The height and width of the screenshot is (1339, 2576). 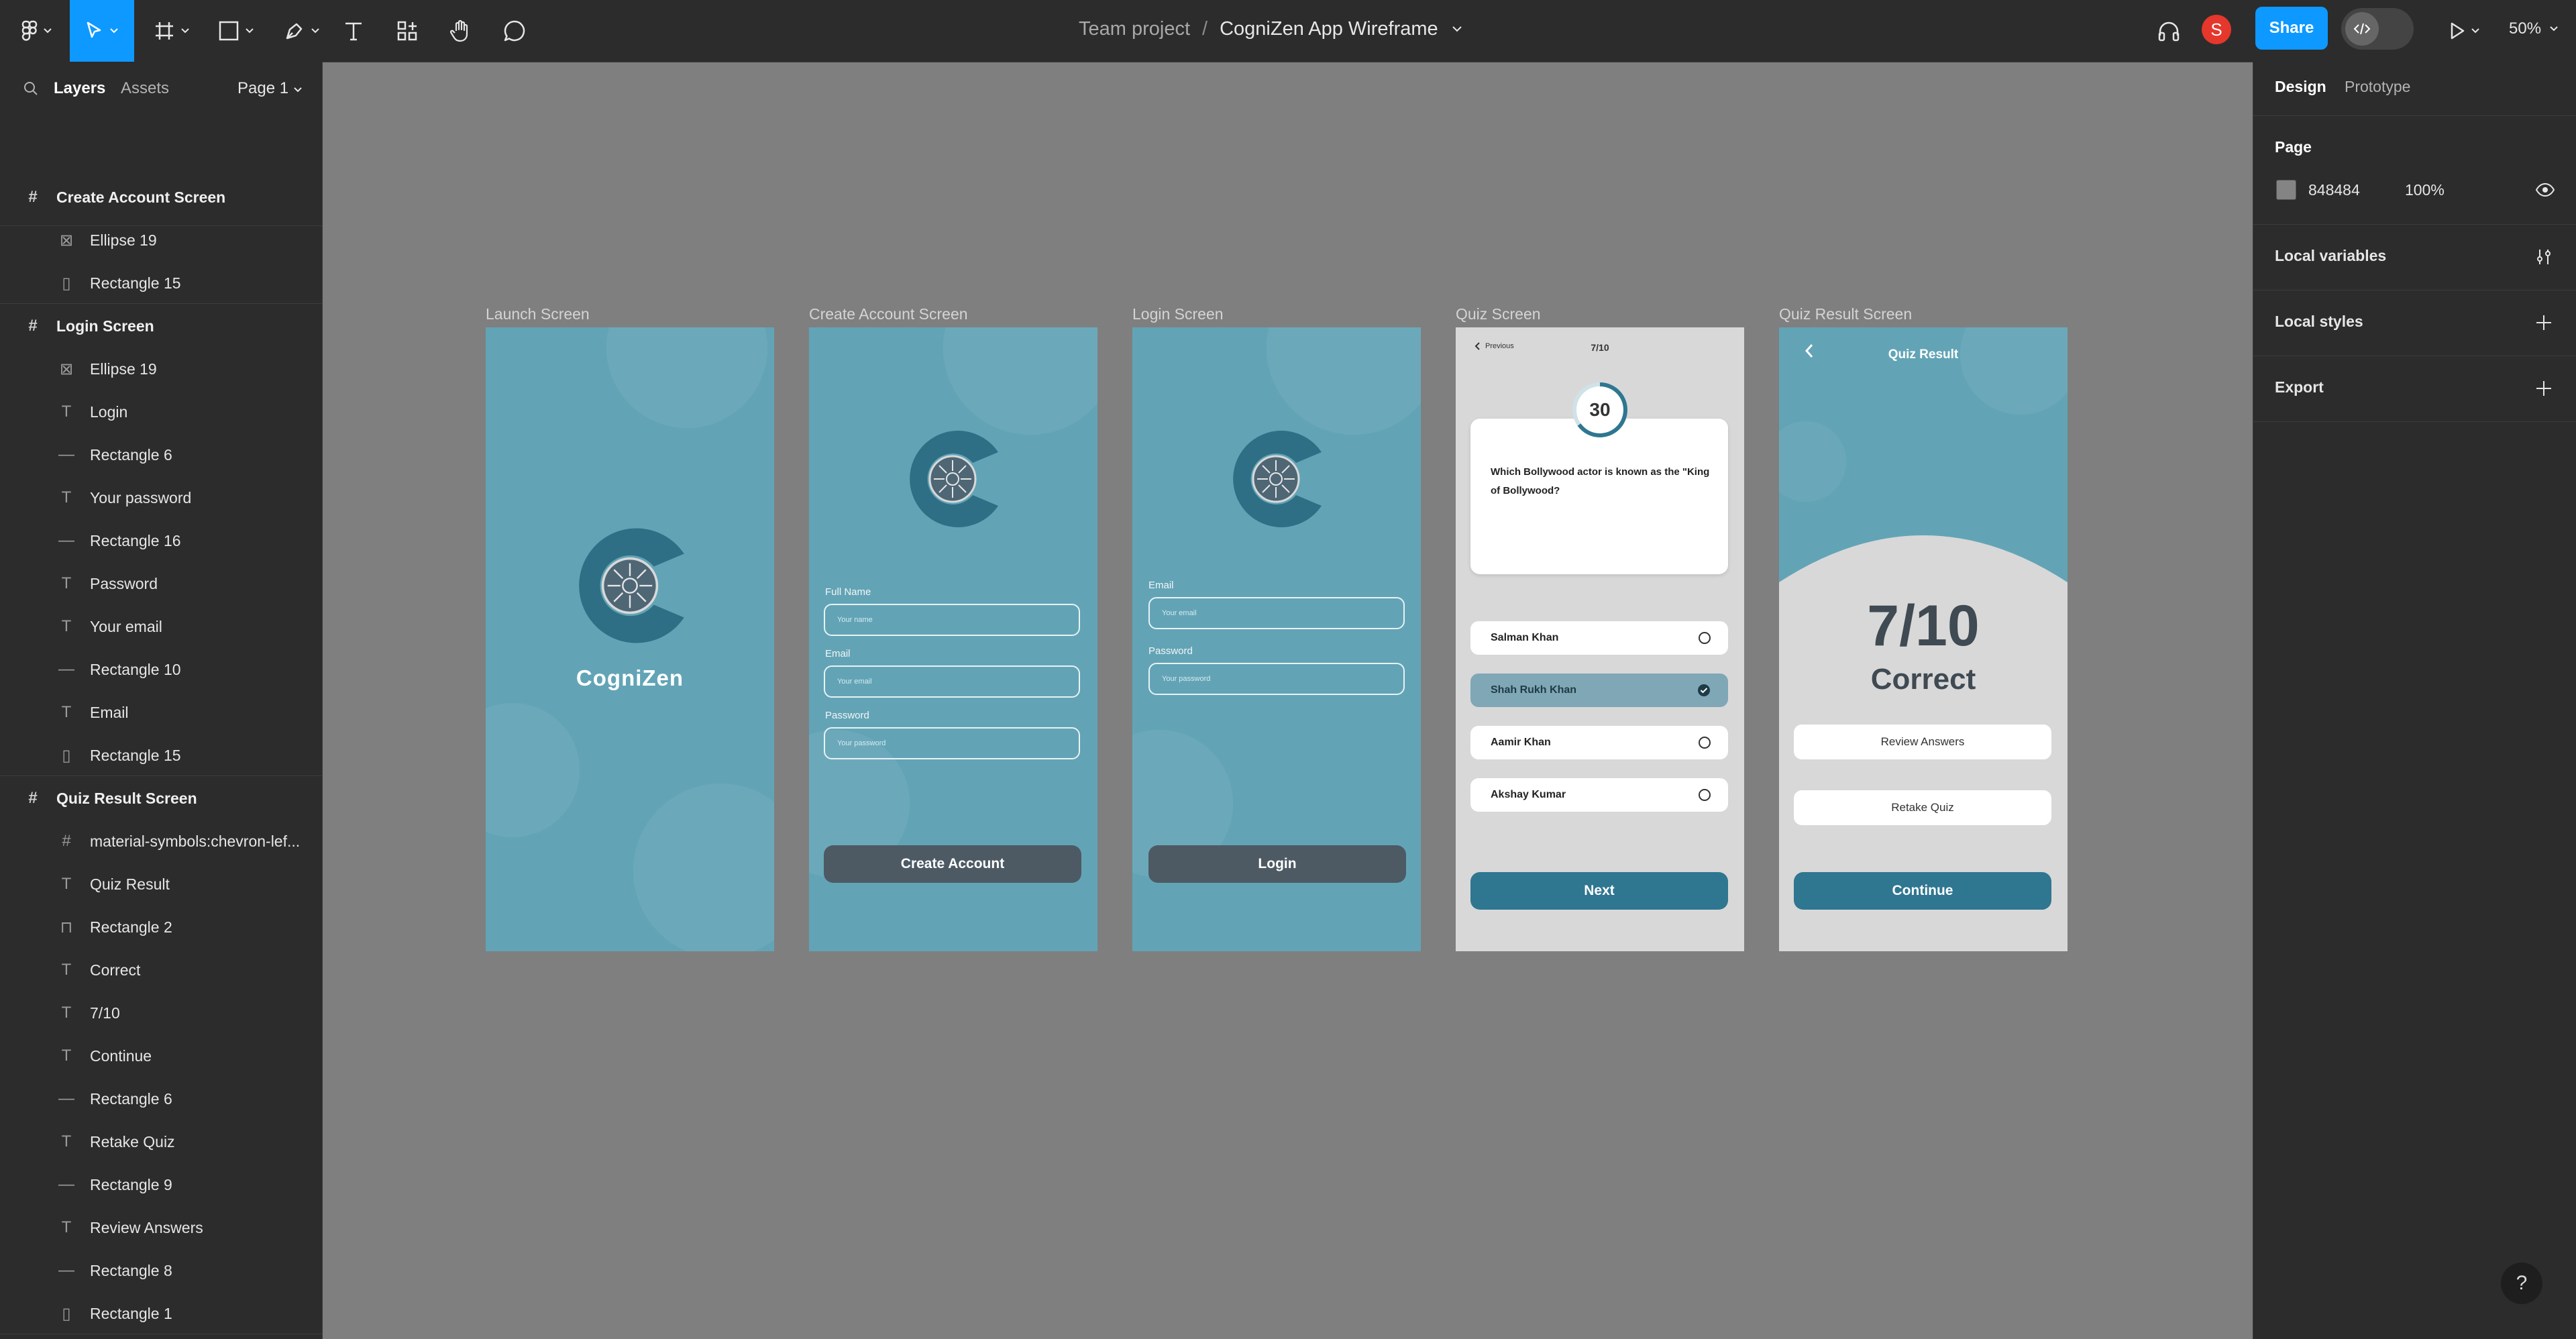 What do you see at coordinates (2521, 1283) in the screenshot?
I see `help-button: ?` at bounding box center [2521, 1283].